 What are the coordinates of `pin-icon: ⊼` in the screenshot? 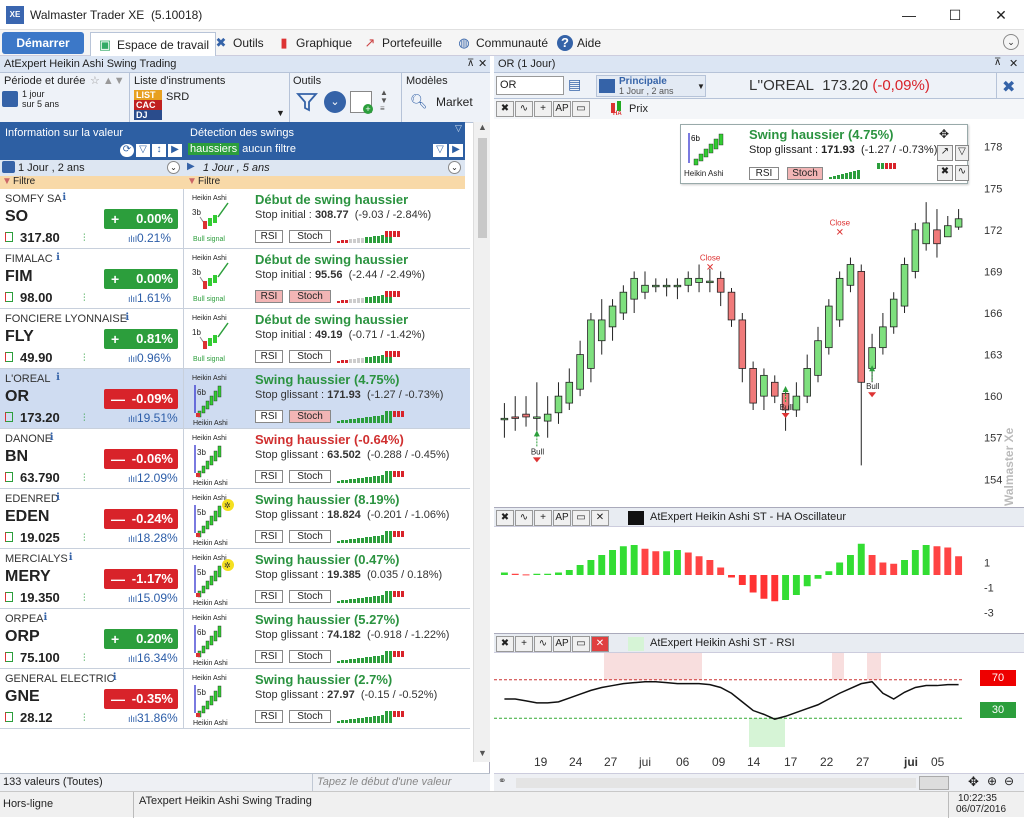 It's located at (470, 63).